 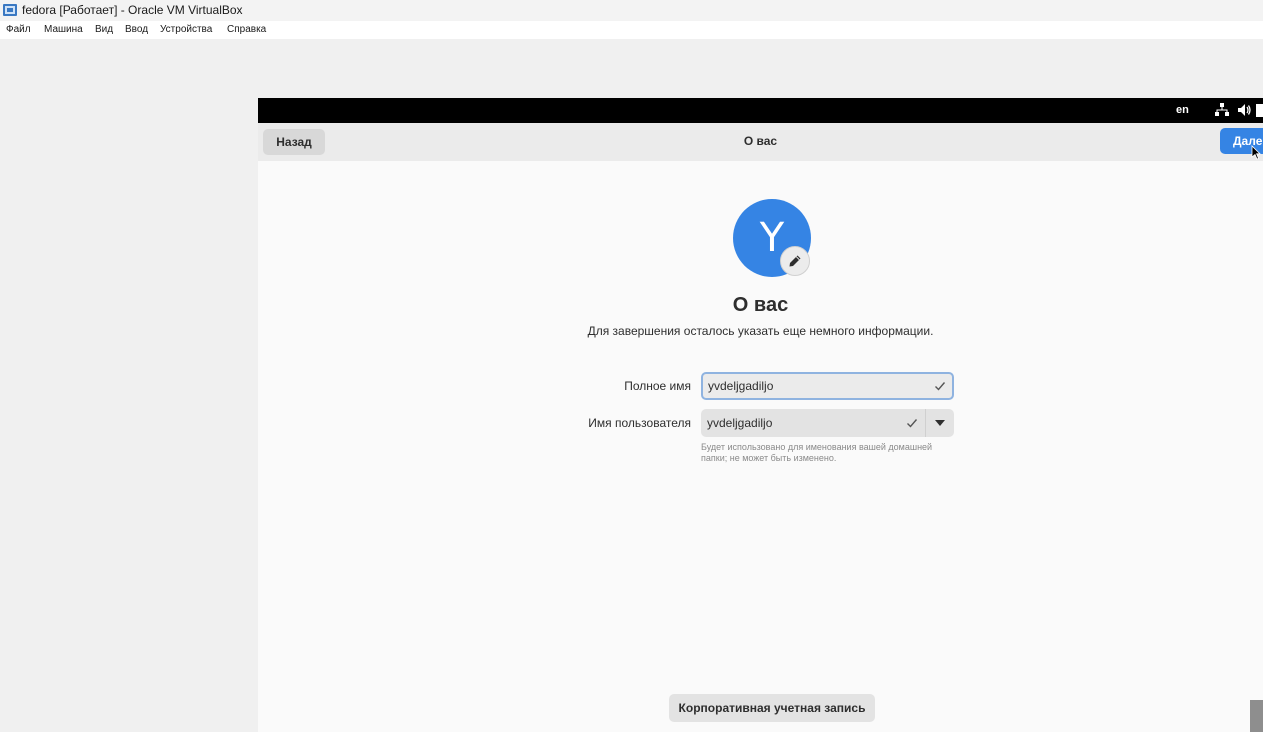 I want to click on virtualbox-icon, so click(x=10, y=10).